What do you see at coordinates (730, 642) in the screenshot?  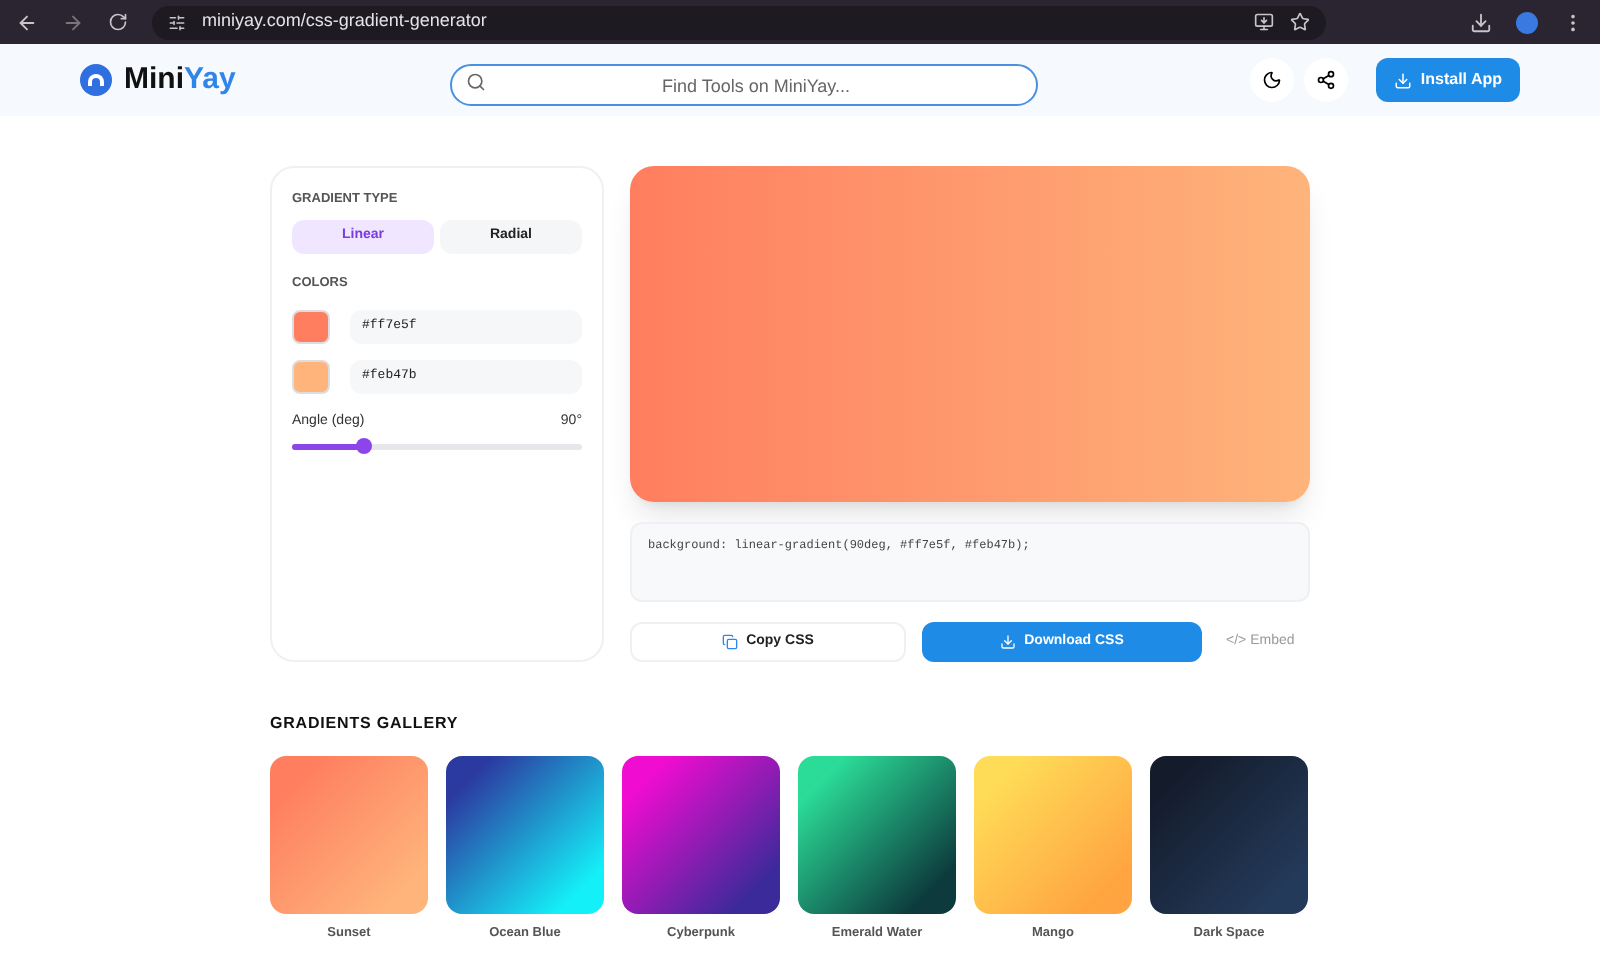 I see `copy-icon` at bounding box center [730, 642].